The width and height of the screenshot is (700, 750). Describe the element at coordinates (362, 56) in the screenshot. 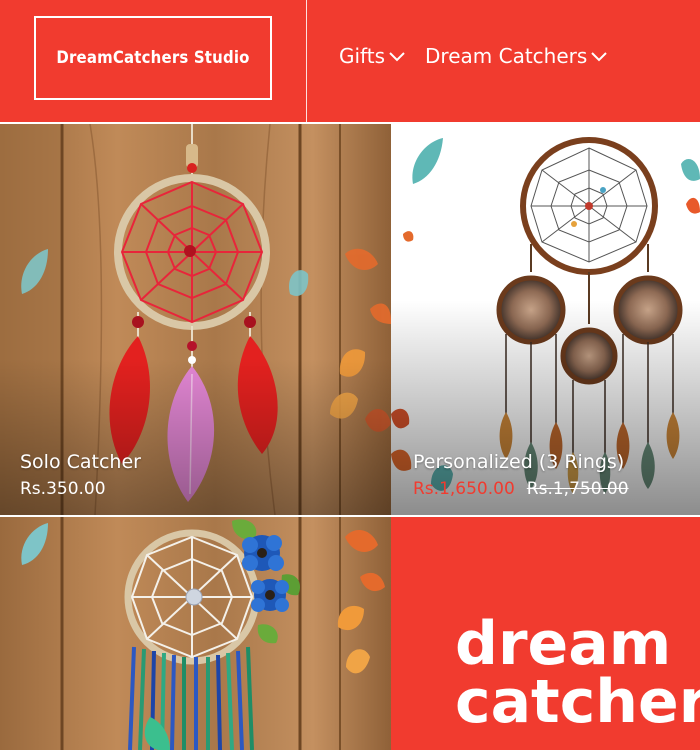

I see `nav-item-label: Gifts` at that location.